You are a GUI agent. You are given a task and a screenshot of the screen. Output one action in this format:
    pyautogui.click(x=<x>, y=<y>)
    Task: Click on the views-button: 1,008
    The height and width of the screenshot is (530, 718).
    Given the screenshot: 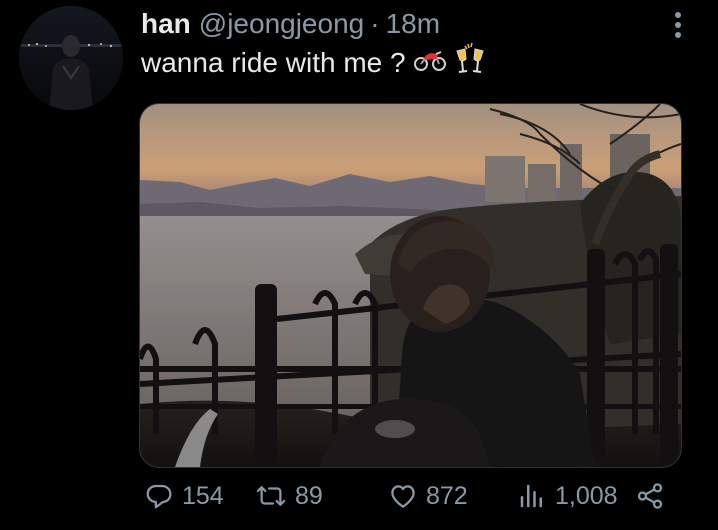 What is the action you would take?
    pyautogui.click(x=567, y=496)
    